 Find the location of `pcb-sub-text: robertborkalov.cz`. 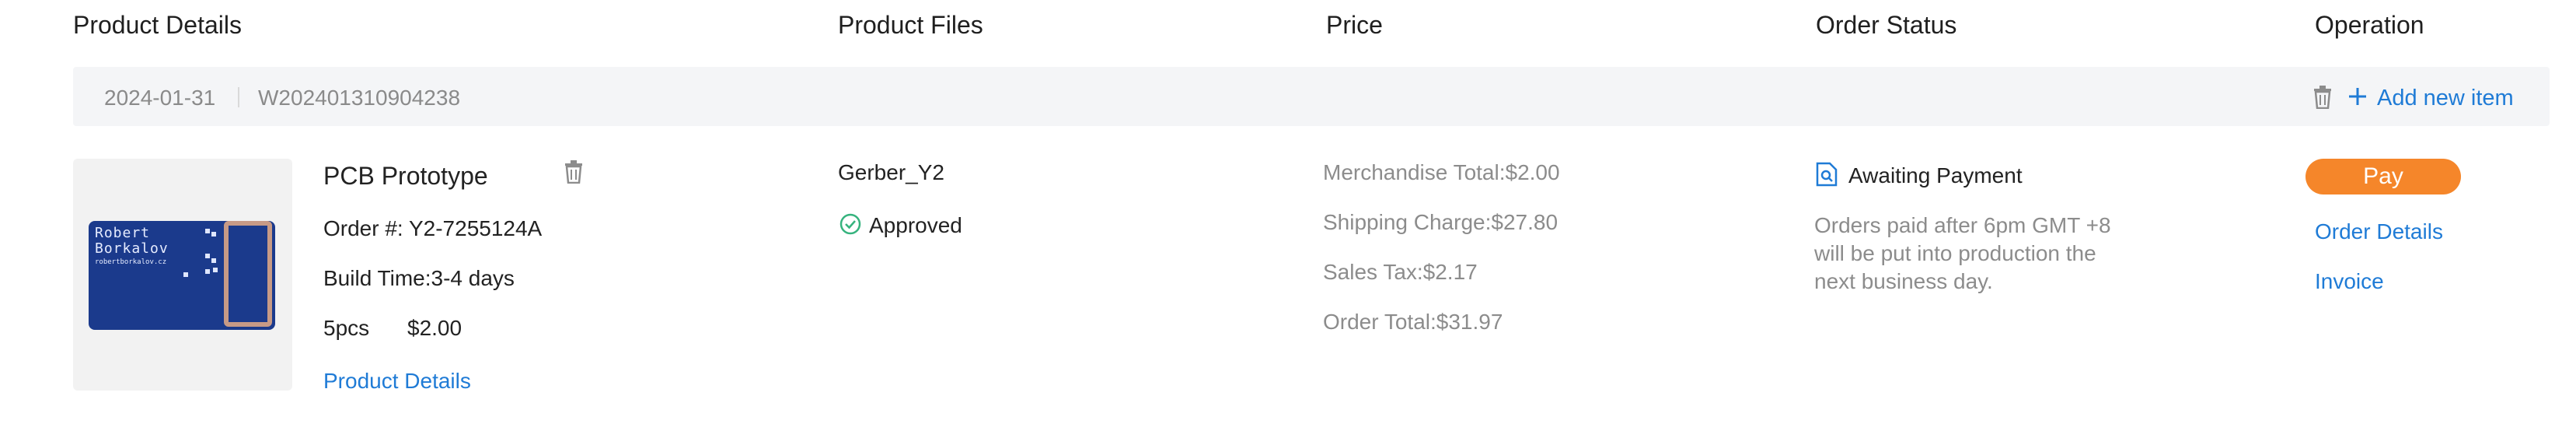

pcb-sub-text: robertborkalov.cz is located at coordinates (131, 262).